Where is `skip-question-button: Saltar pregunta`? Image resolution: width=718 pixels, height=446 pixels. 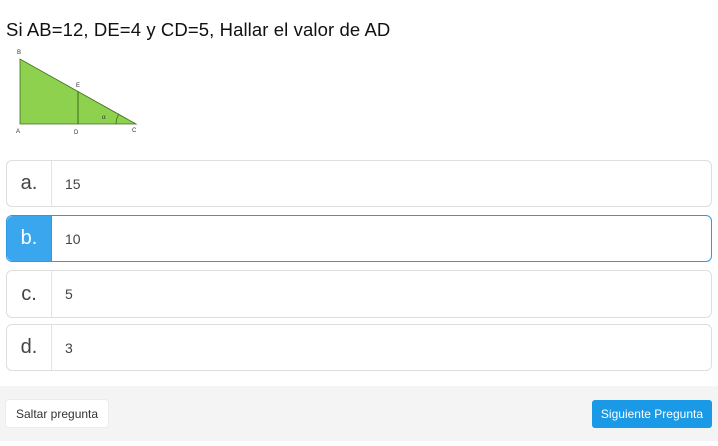
skip-question-button: Saltar pregunta is located at coordinates (57, 413).